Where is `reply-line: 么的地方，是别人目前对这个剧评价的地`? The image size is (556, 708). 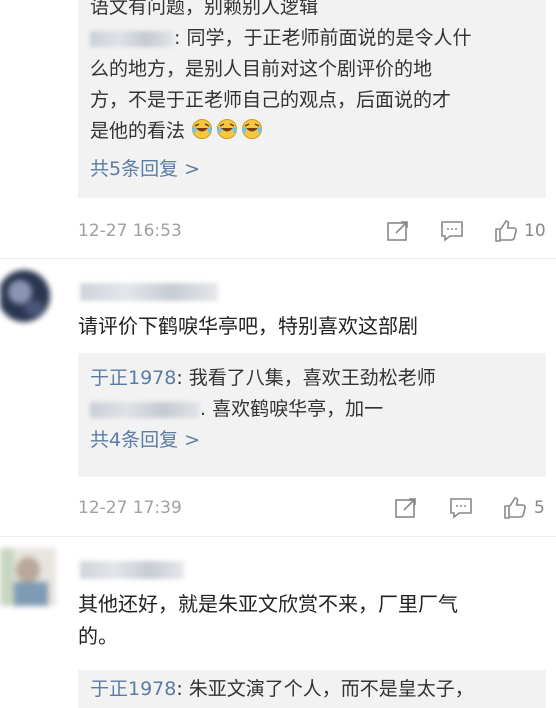 reply-line: 么的地方，是别人目前对这个剧评价的地 is located at coordinates (261, 69).